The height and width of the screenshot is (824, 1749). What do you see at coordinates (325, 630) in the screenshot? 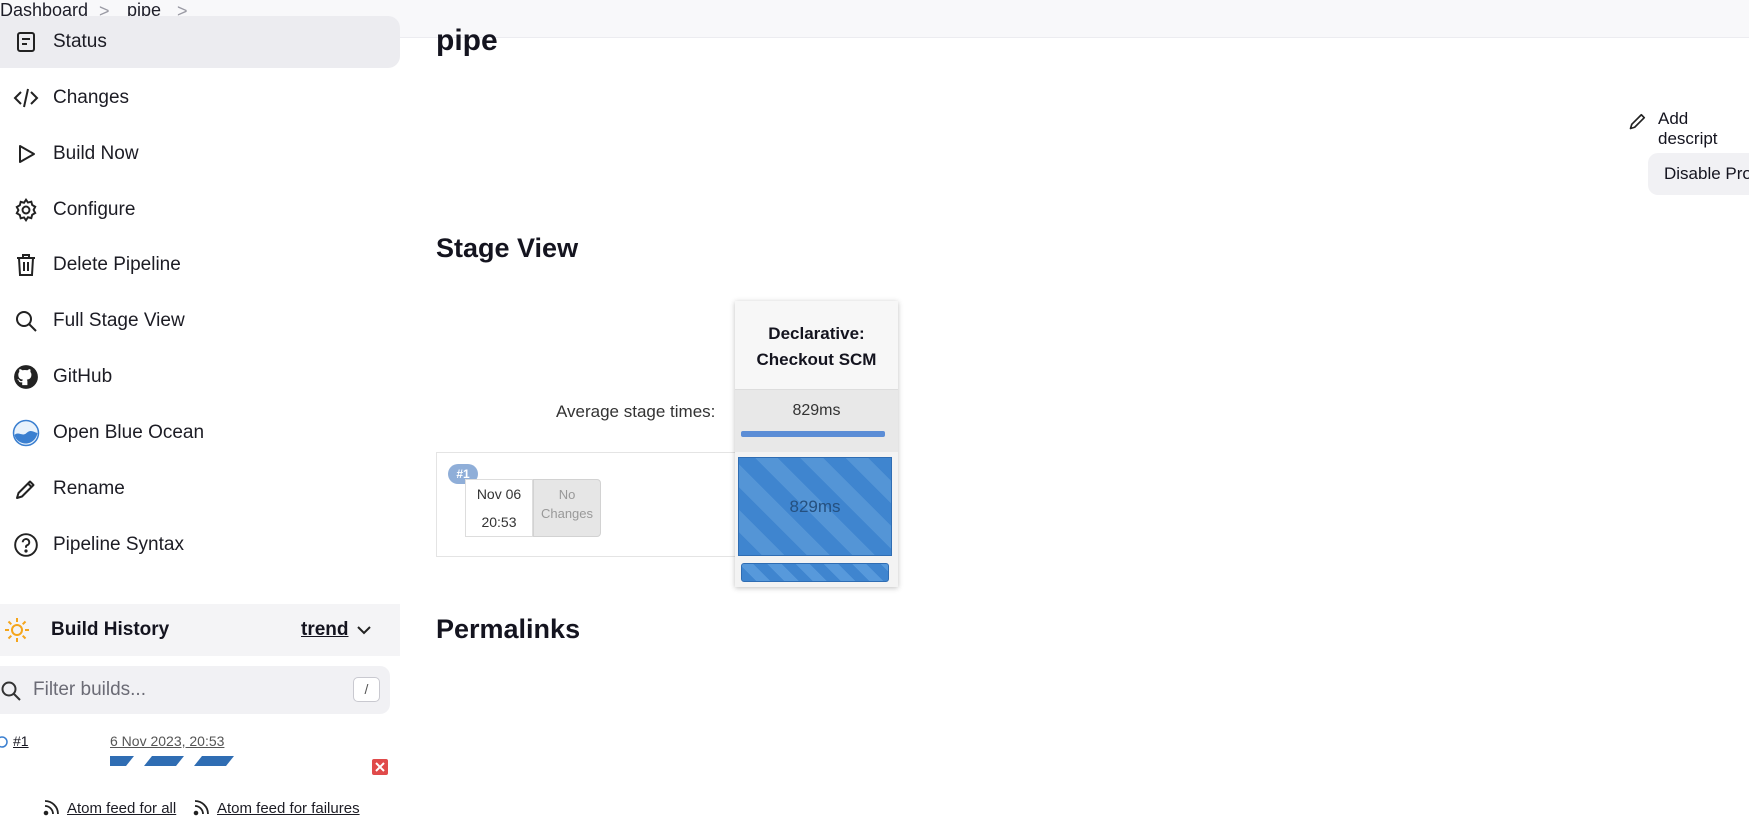
I see `trend-link: trend` at bounding box center [325, 630].